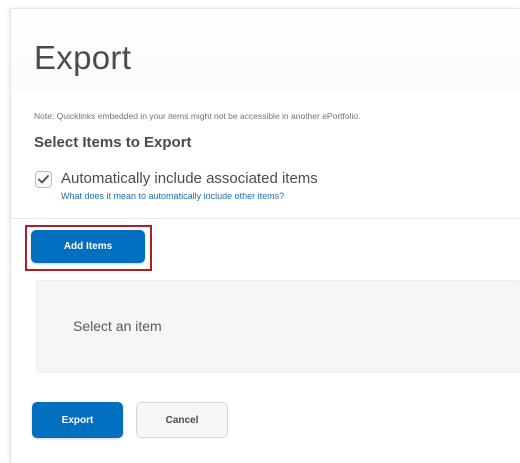  Describe the element at coordinates (117, 326) in the screenshot. I see `select-item-placeholder: Select an item` at that location.